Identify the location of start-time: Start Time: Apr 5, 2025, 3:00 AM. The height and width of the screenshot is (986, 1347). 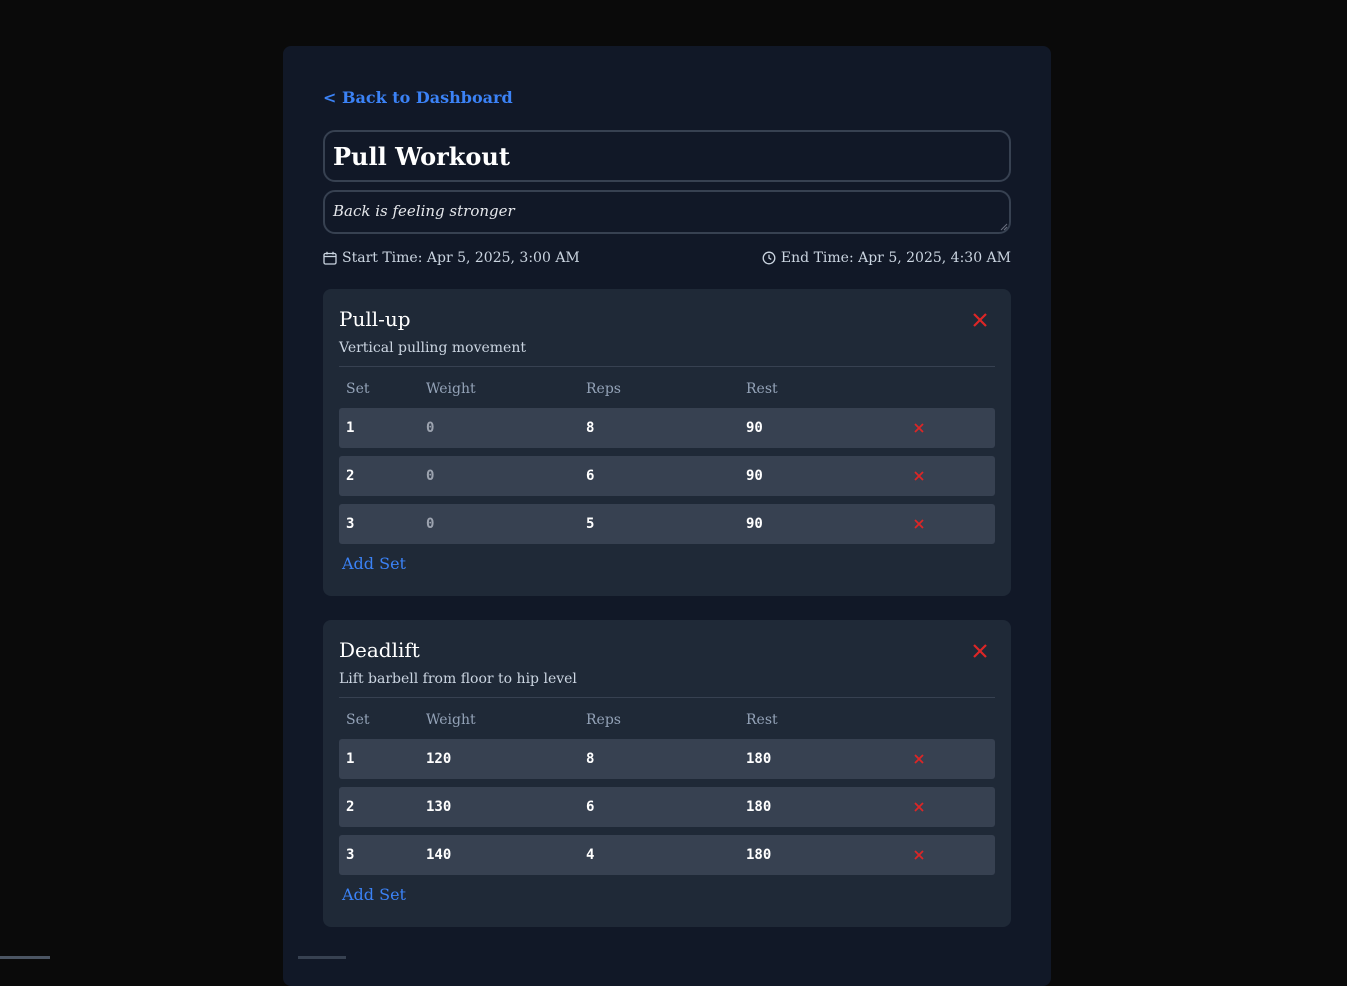
(451, 258).